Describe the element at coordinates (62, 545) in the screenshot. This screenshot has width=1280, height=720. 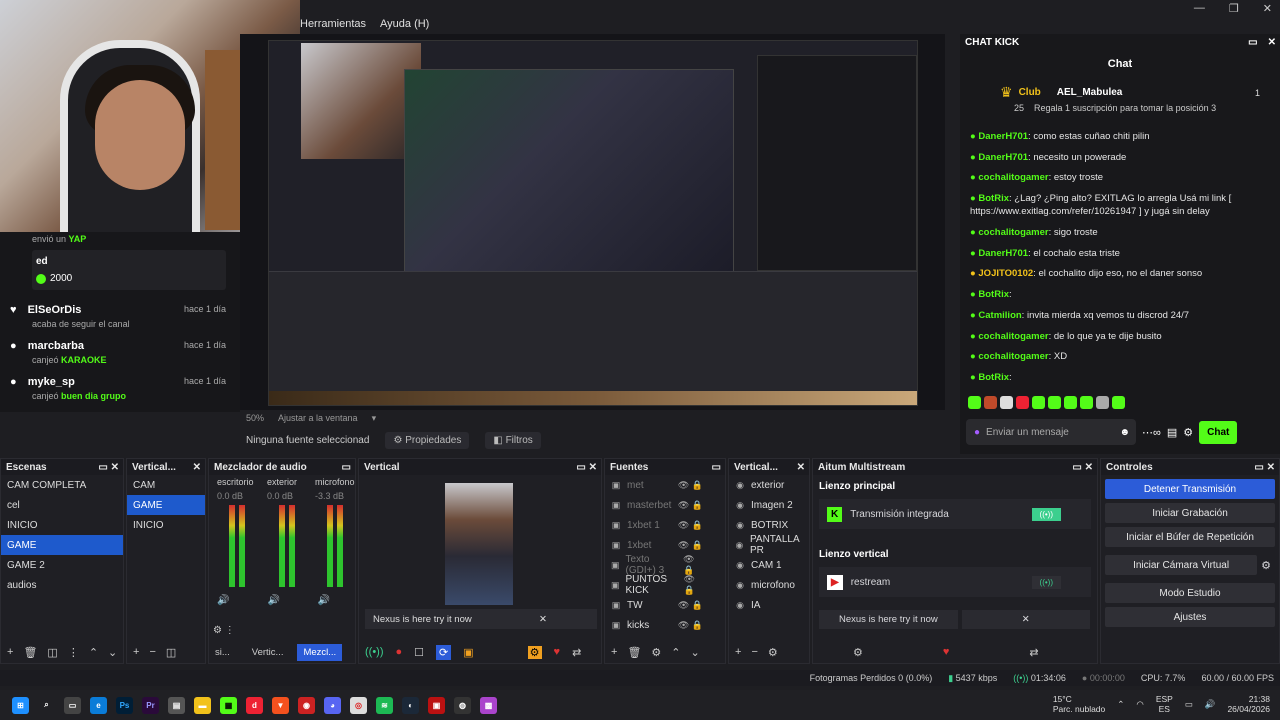
I see `scene-item: GAME` at that location.